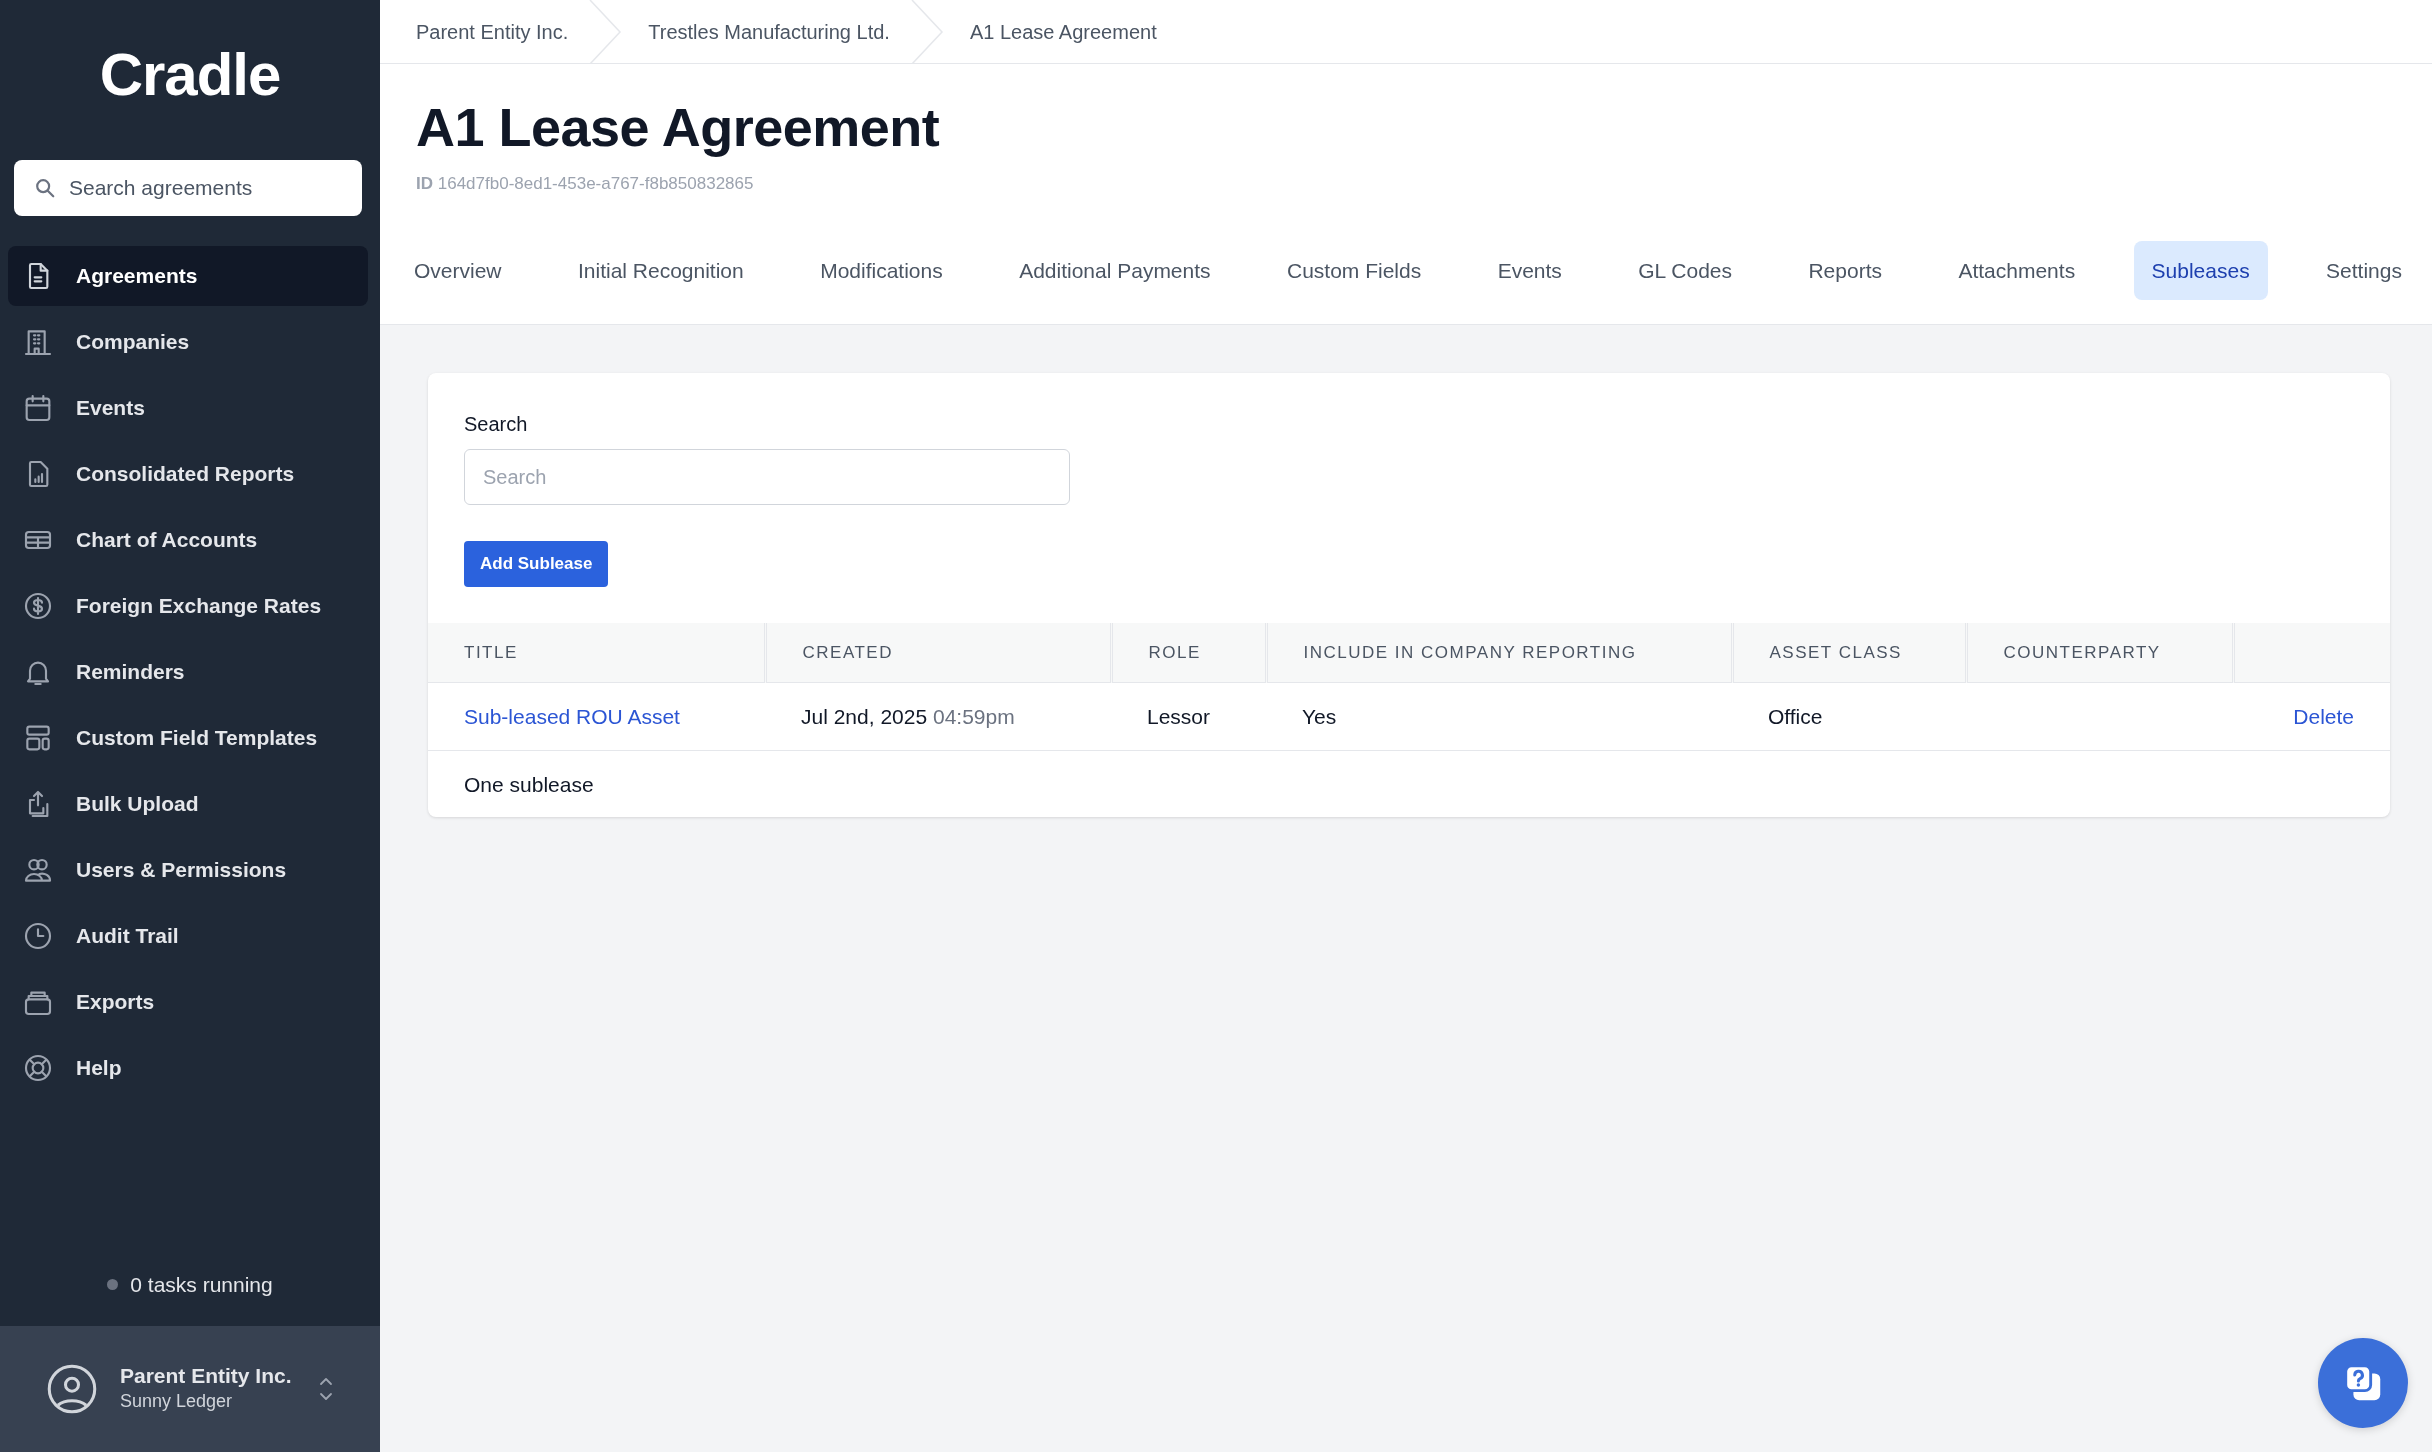 Image resolution: width=2432 pixels, height=1452 pixels. What do you see at coordinates (536, 564) in the screenshot?
I see `add-sublease-button: Add Sublease` at bounding box center [536, 564].